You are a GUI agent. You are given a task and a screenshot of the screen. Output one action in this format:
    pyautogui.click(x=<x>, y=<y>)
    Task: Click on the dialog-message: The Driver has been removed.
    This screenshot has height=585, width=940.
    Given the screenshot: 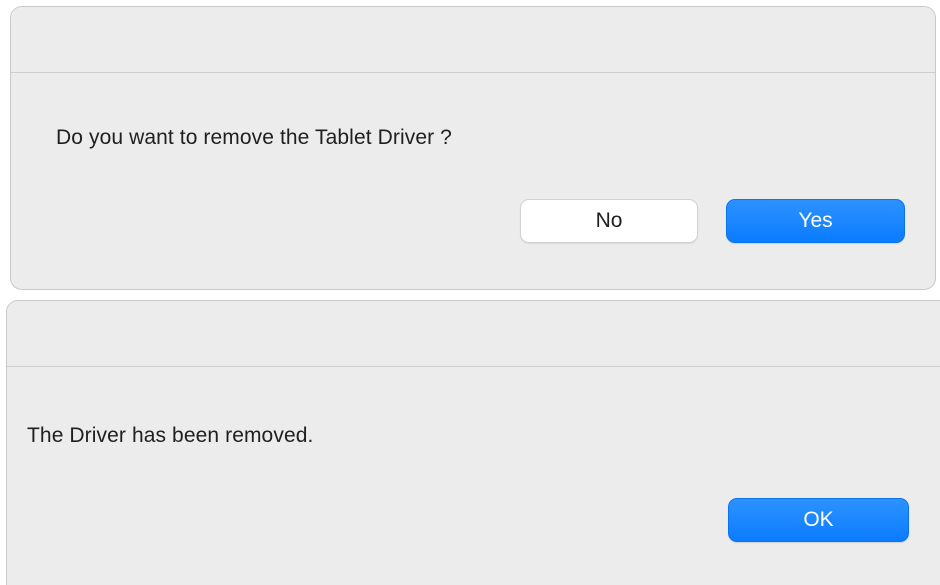 What is the action you would take?
    pyautogui.click(x=170, y=435)
    